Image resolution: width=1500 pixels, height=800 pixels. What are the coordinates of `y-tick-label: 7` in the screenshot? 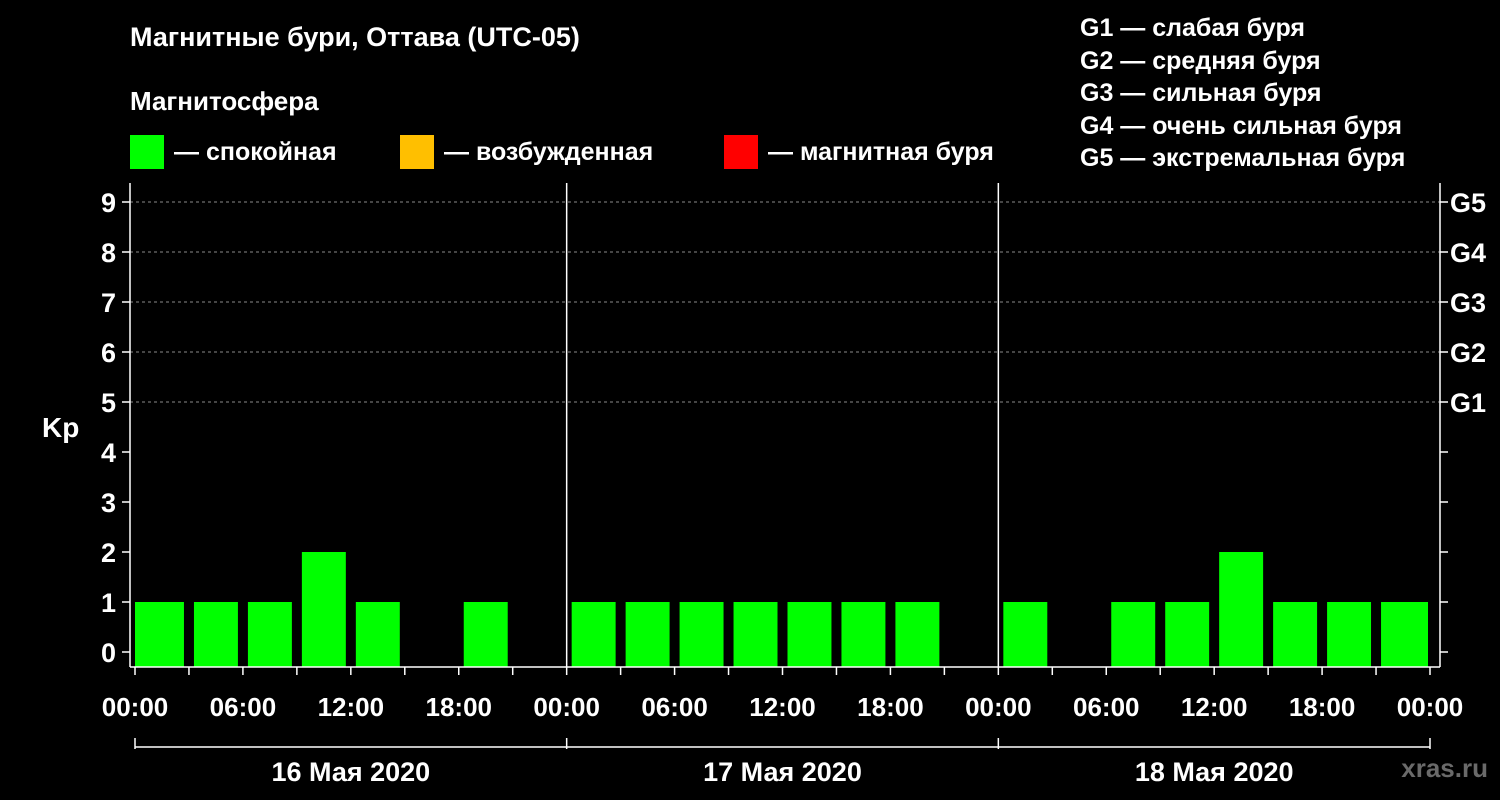 It's located at (108, 303).